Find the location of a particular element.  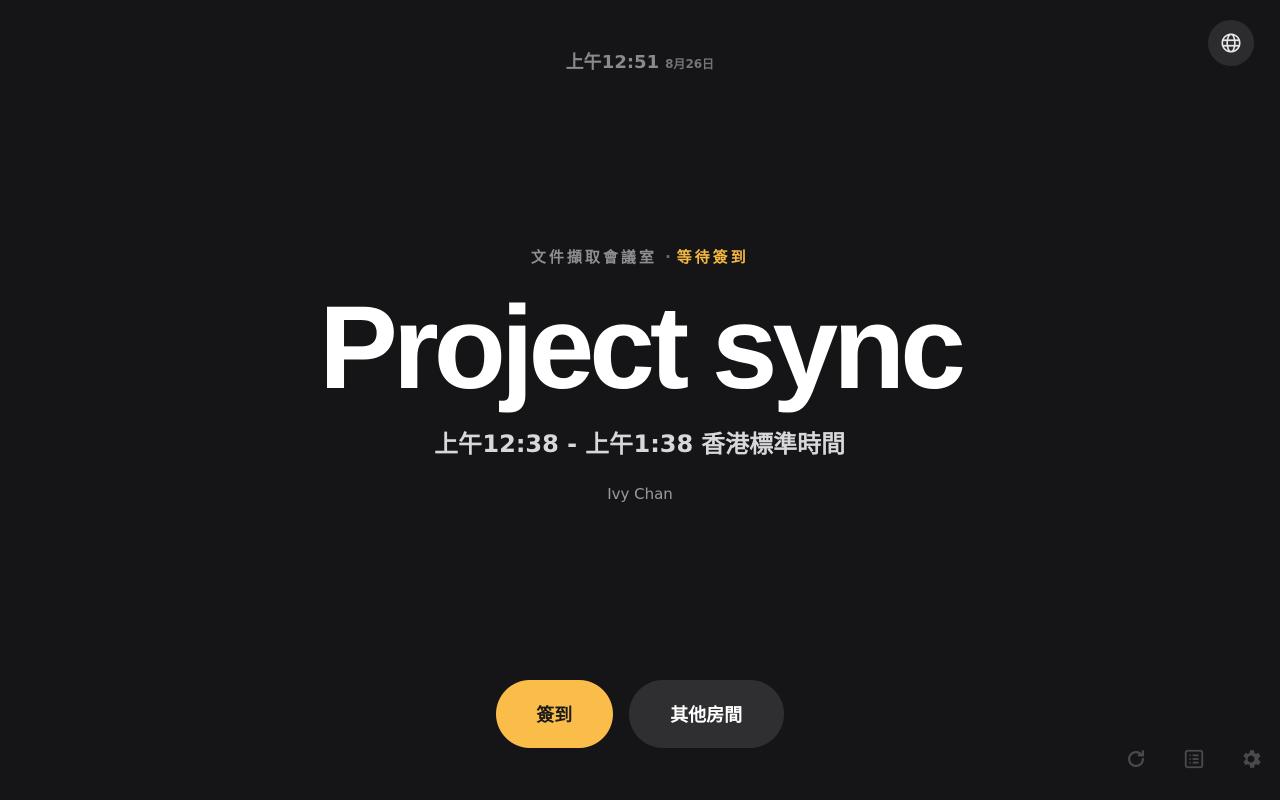

list-icon is located at coordinates (1194, 761).